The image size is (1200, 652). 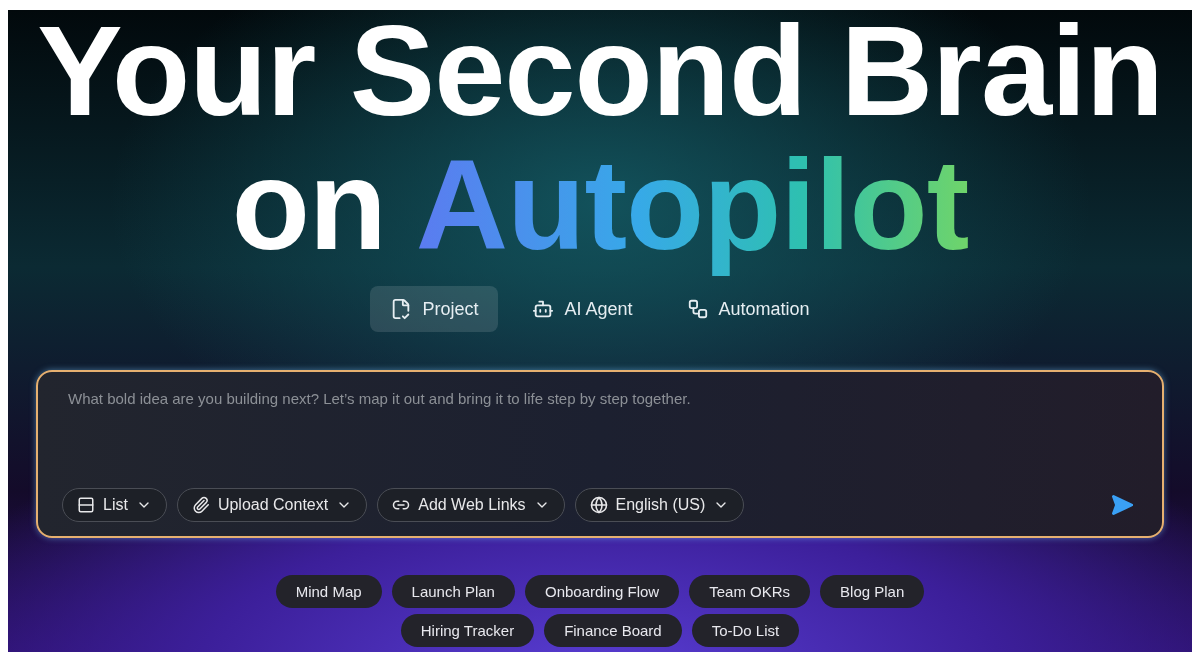 I want to click on suggestion-chip: Mind Map, so click(x=328, y=591).